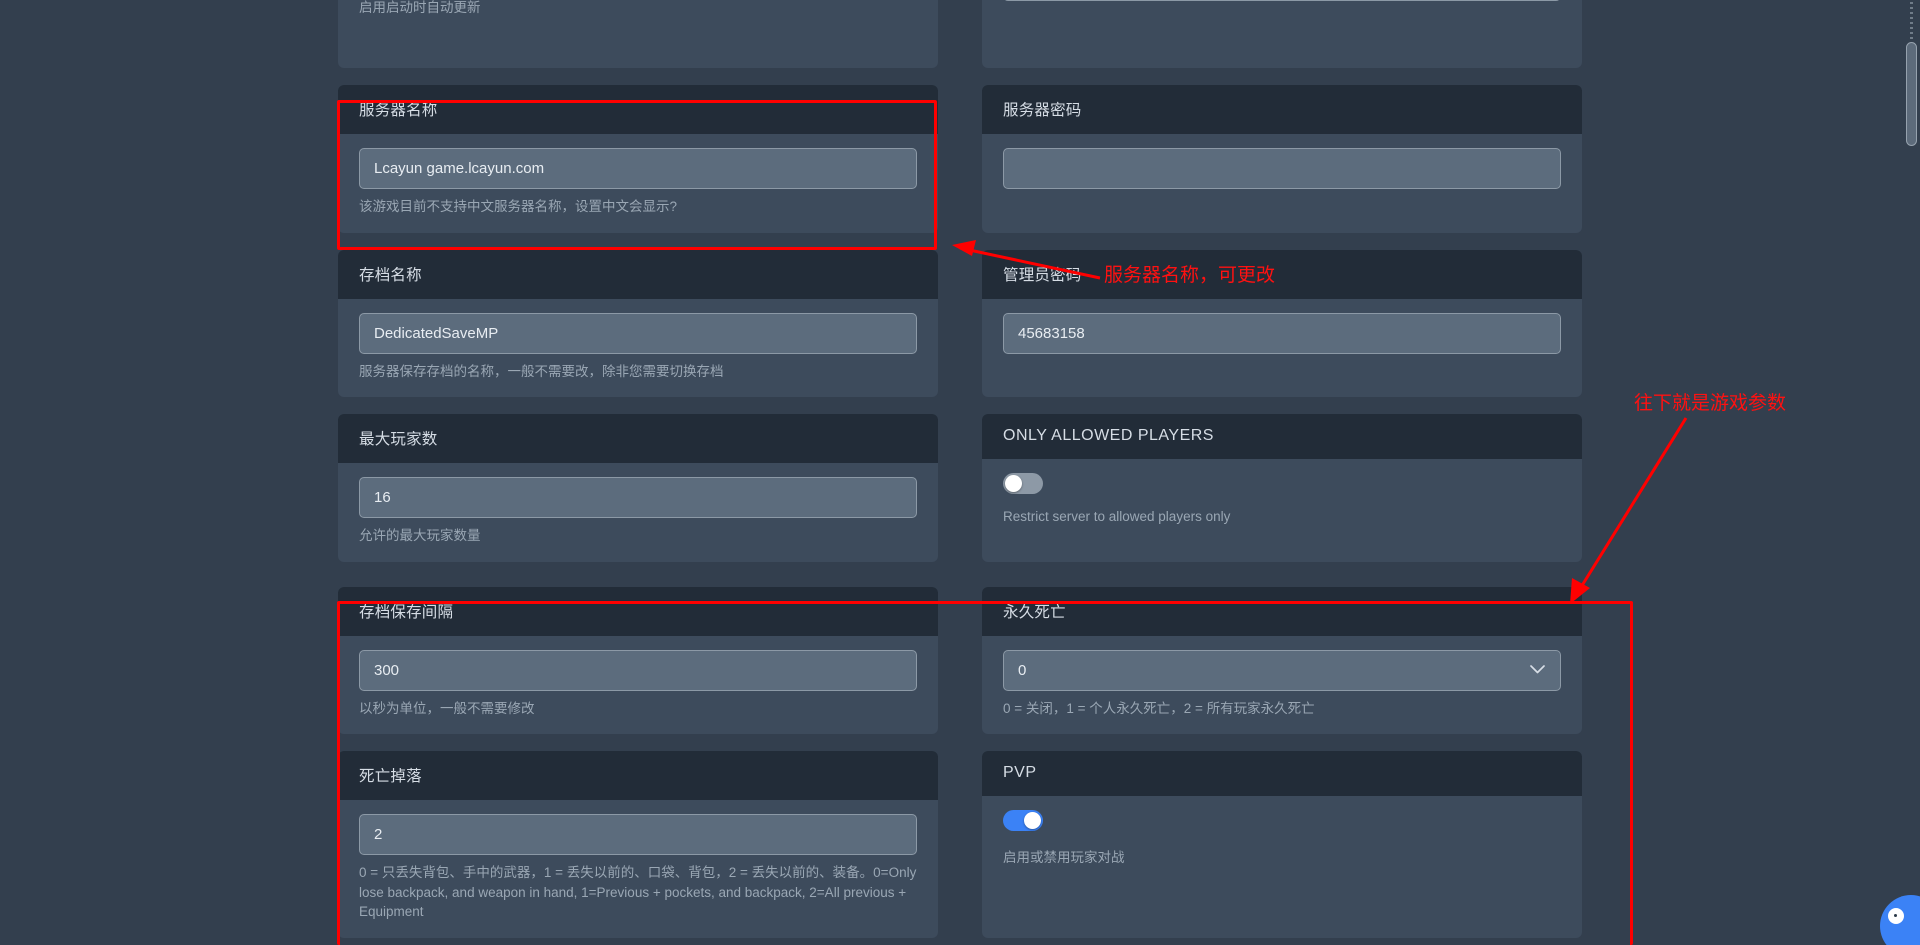  Describe the element at coordinates (1896, 916) in the screenshot. I see `floating-button-icon` at that location.